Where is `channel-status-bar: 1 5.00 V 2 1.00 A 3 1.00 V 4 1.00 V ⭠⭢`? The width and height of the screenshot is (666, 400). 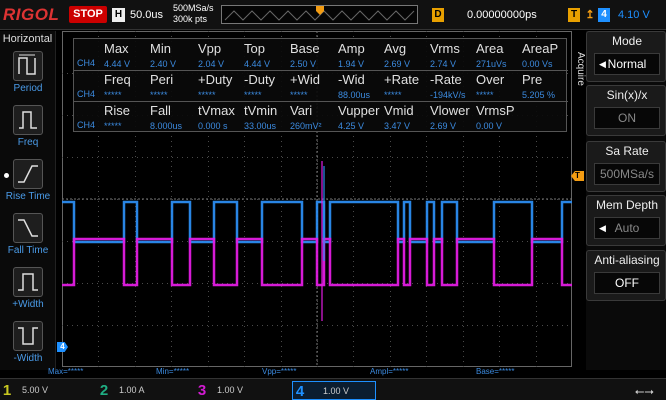 channel-status-bar: 1 5.00 V 2 1.00 A 3 1.00 V 4 1.00 V ⭠⭢ is located at coordinates (333, 389).